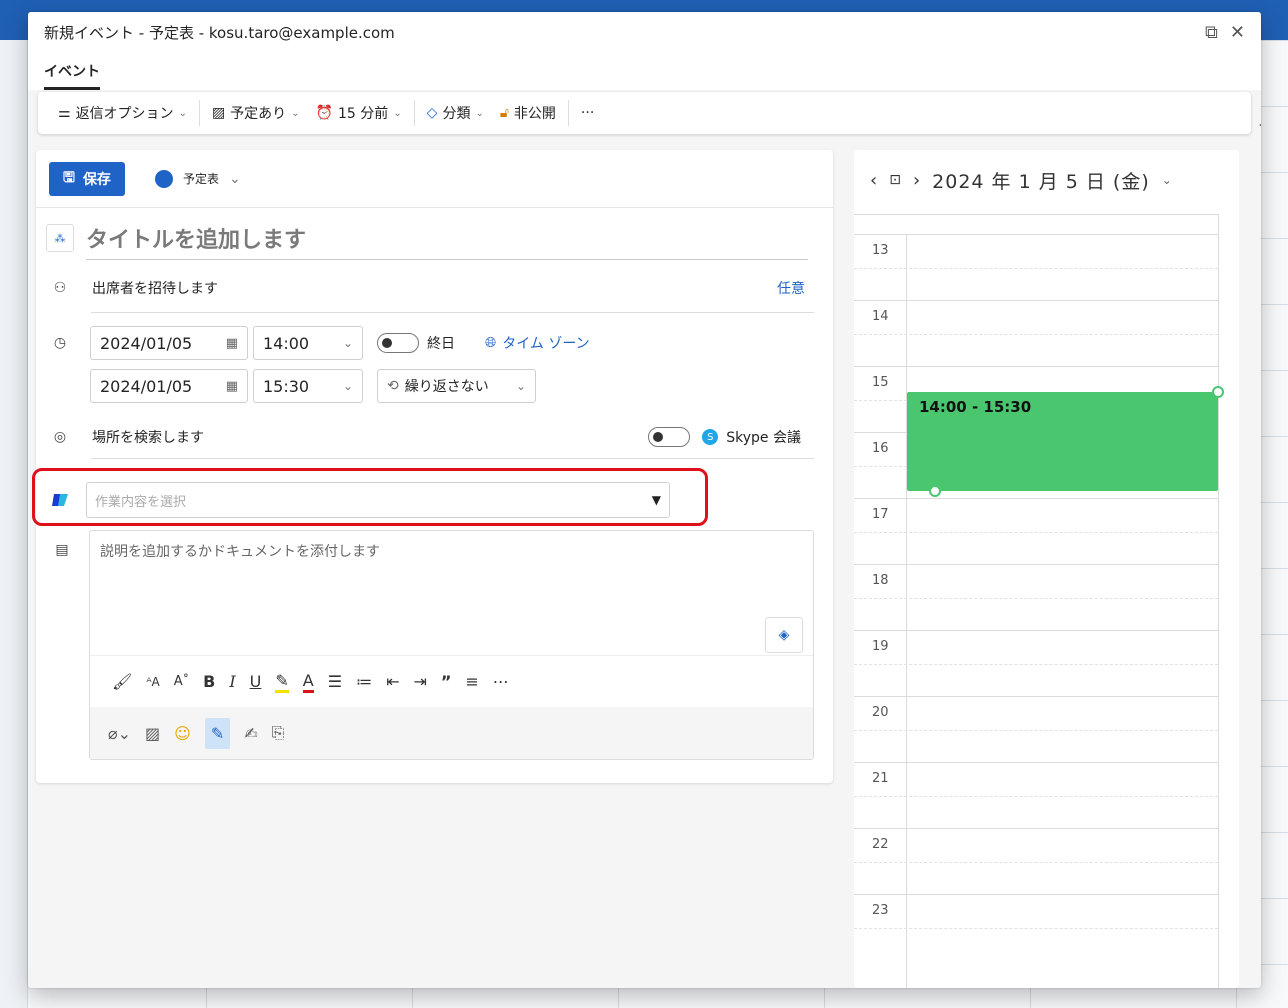 Image resolution: width=1288 pixels, height=1008 pixels. Describe the element at coordinates (1036, 267) in the screenshot. I see `hour-slot: 13` at that location.